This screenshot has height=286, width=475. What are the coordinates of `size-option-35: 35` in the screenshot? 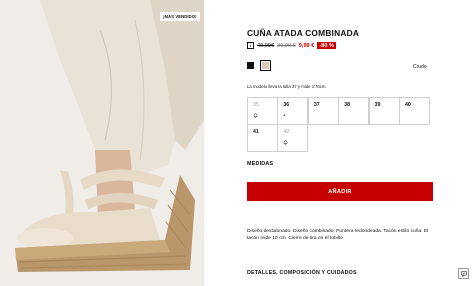 It's located at (262, 111).